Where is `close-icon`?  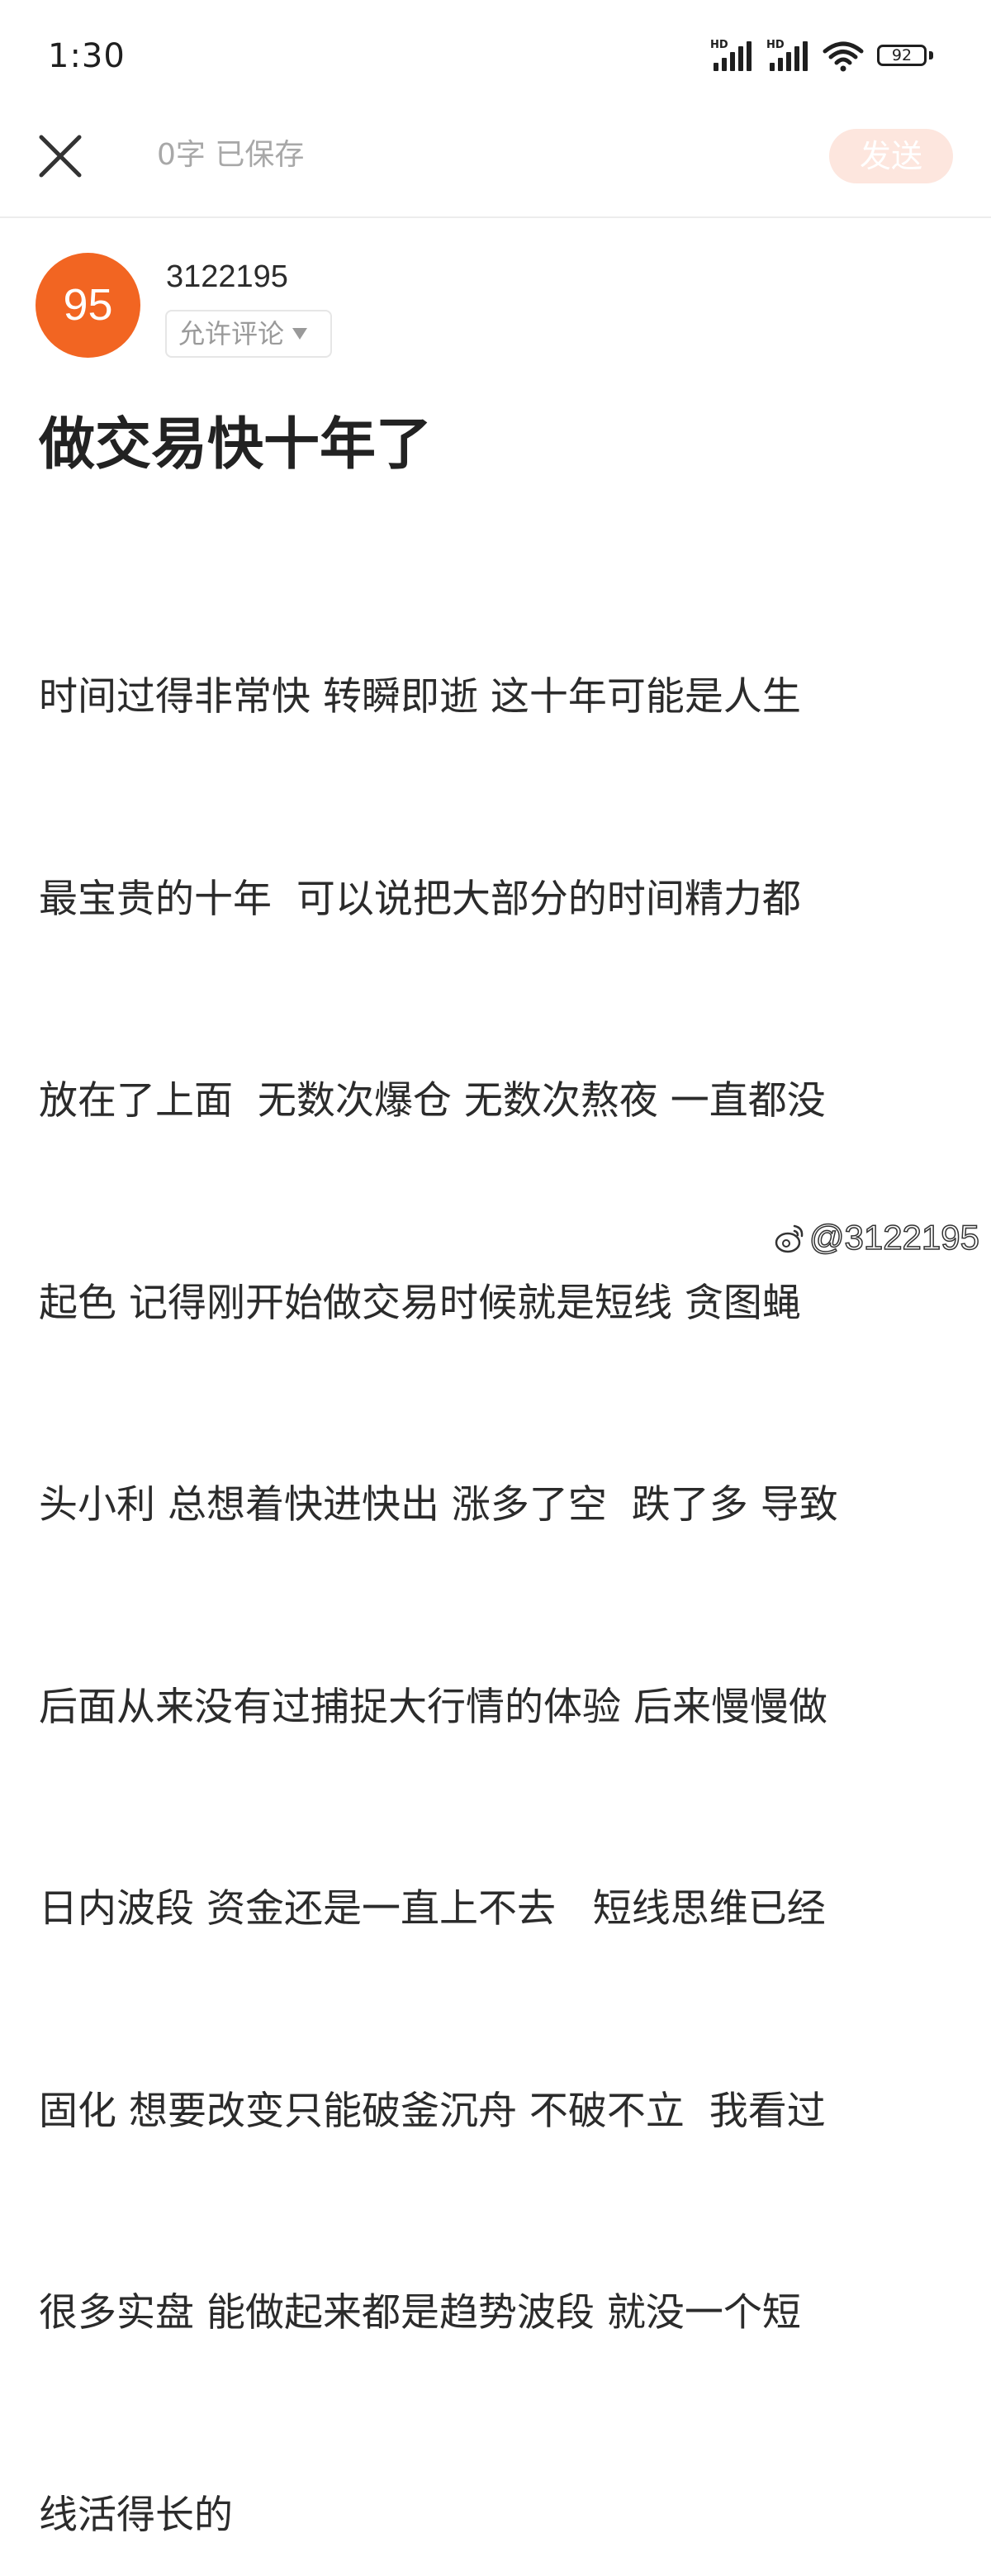 close-icon is located at coordinates (60, 156).